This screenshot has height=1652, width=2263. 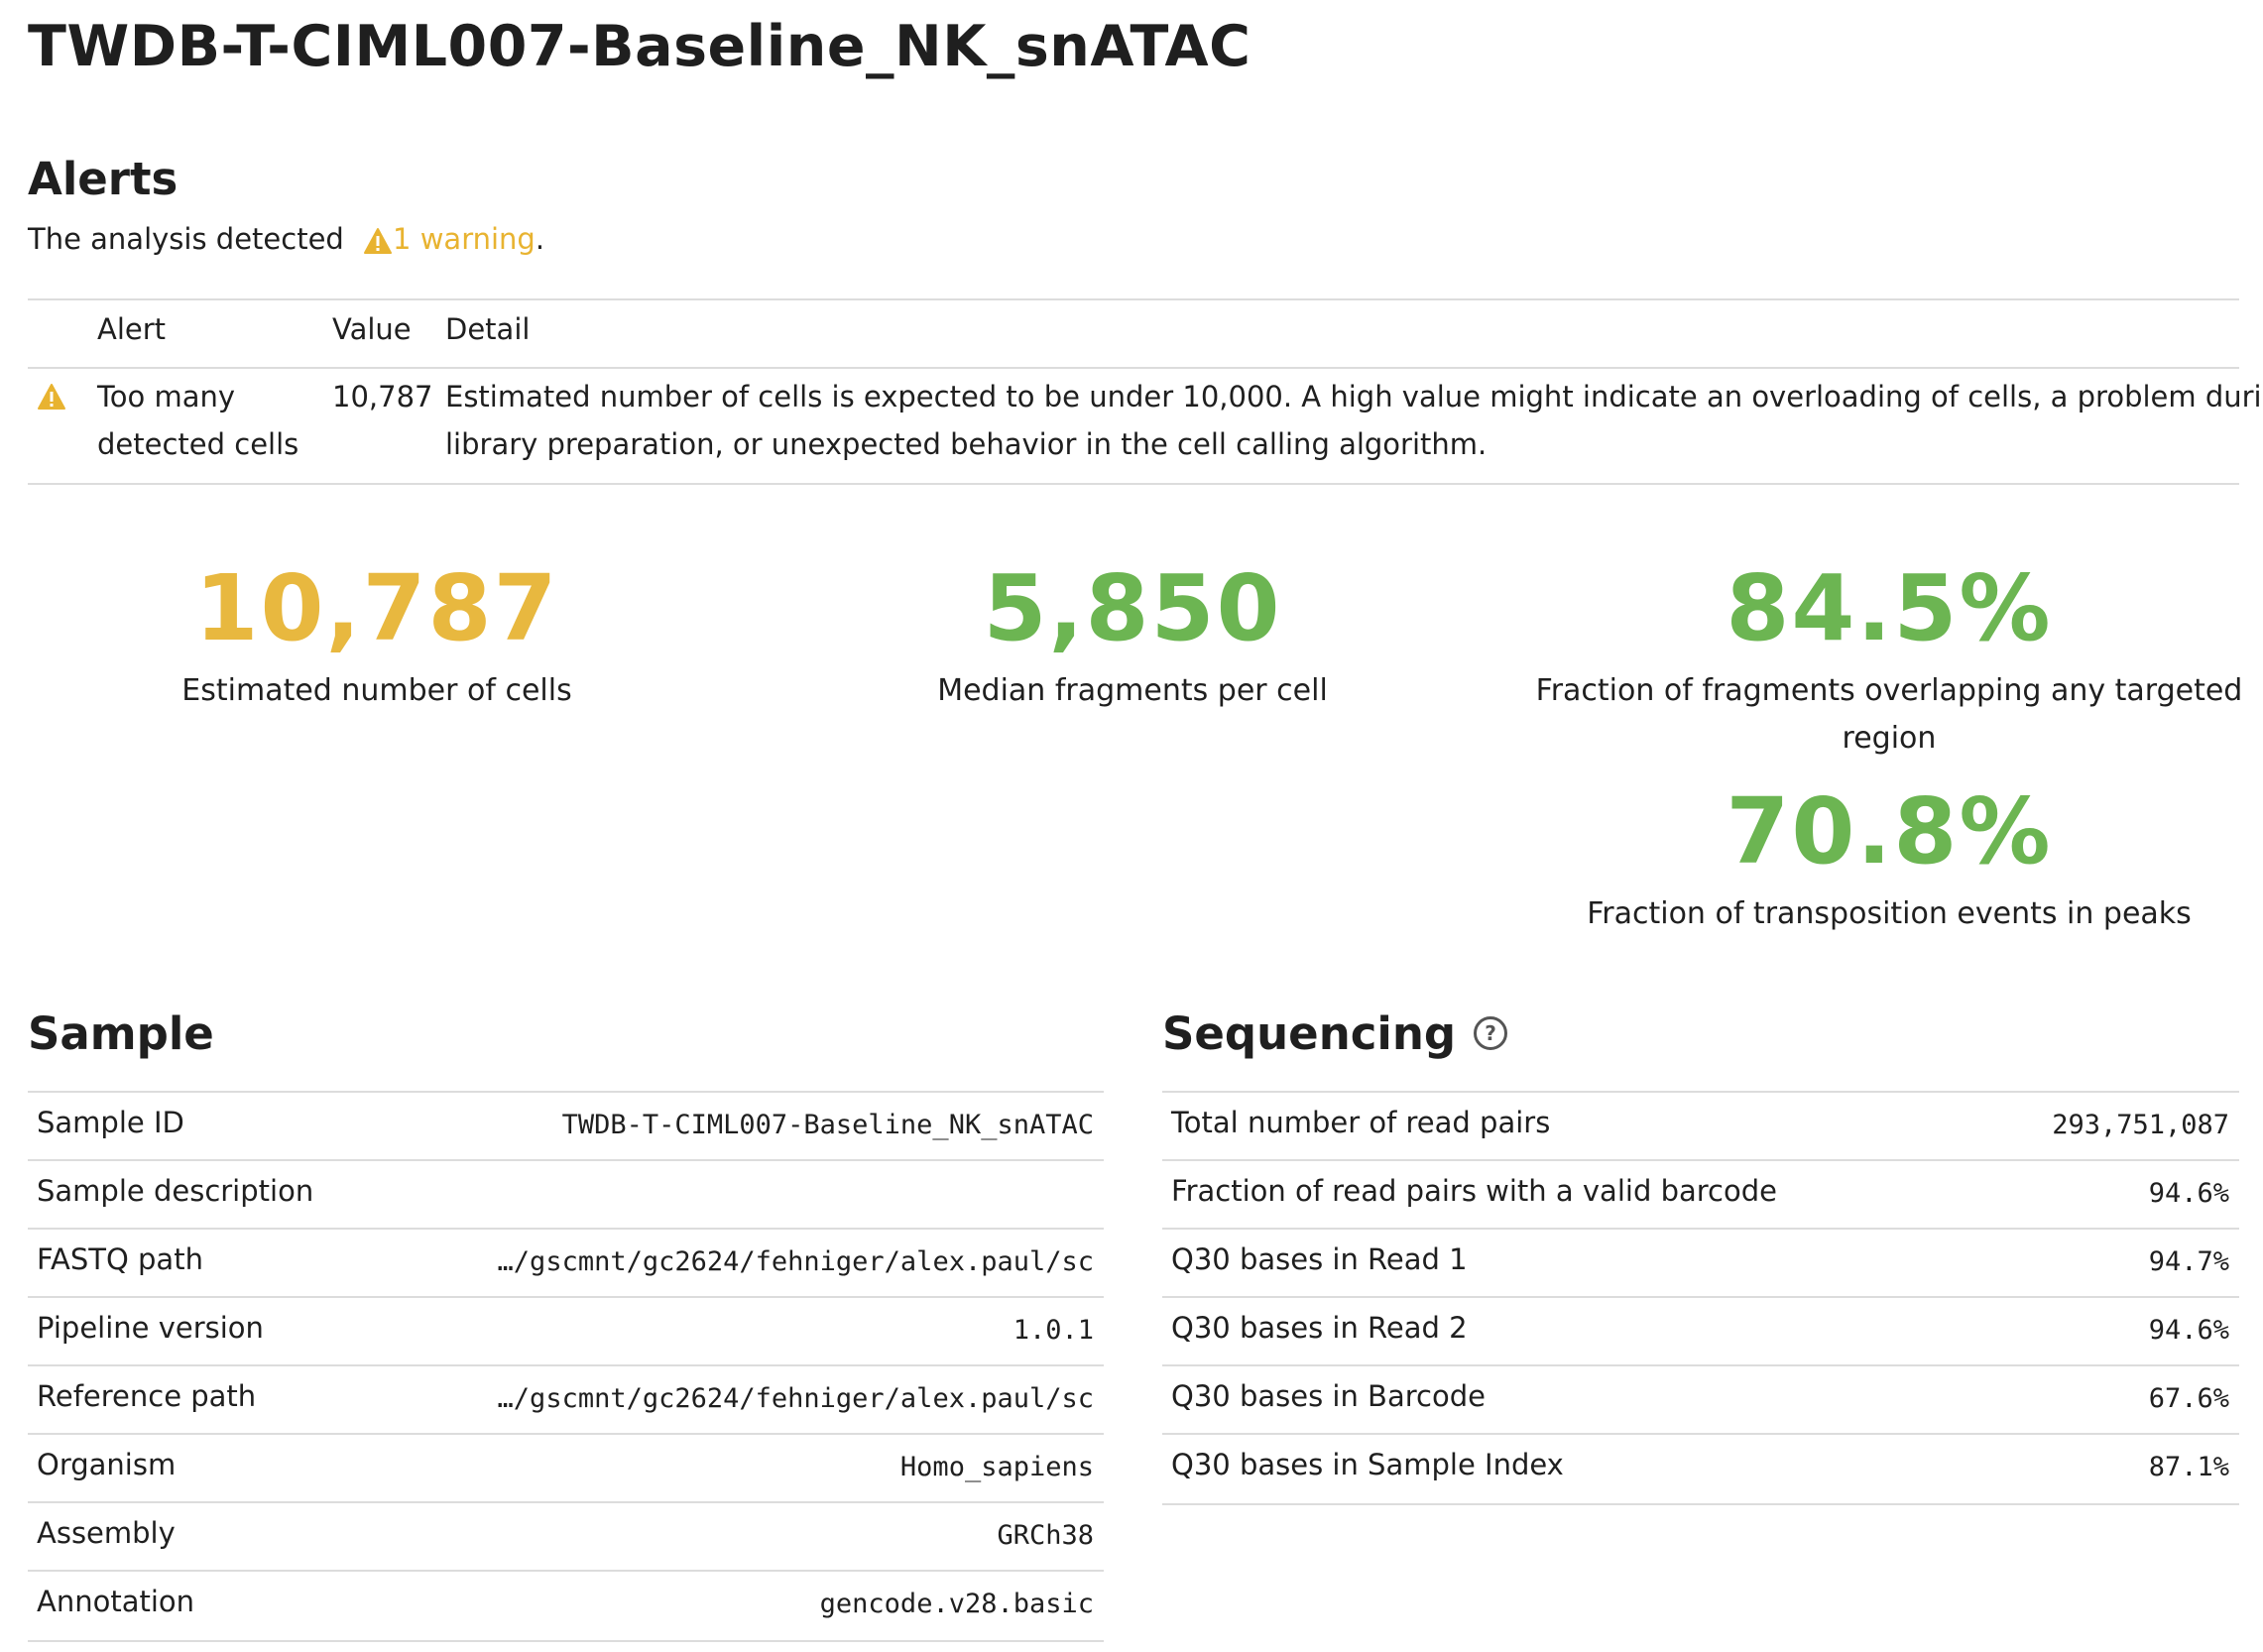 What do you see at coordinates (566, 1331) in the screenshot?
I see `table-row: Pipeline version 1.0.1` at bounding box center [566, 1331].